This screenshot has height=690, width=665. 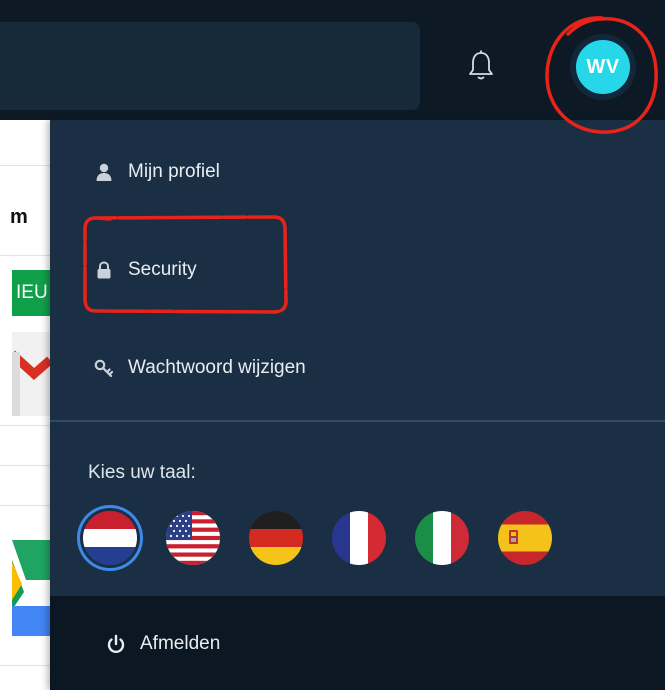 What do you see at coordinates (357, 643) in the screenshot?
I see `menu-footer: Afmelden` at bounding box center [357, 643].